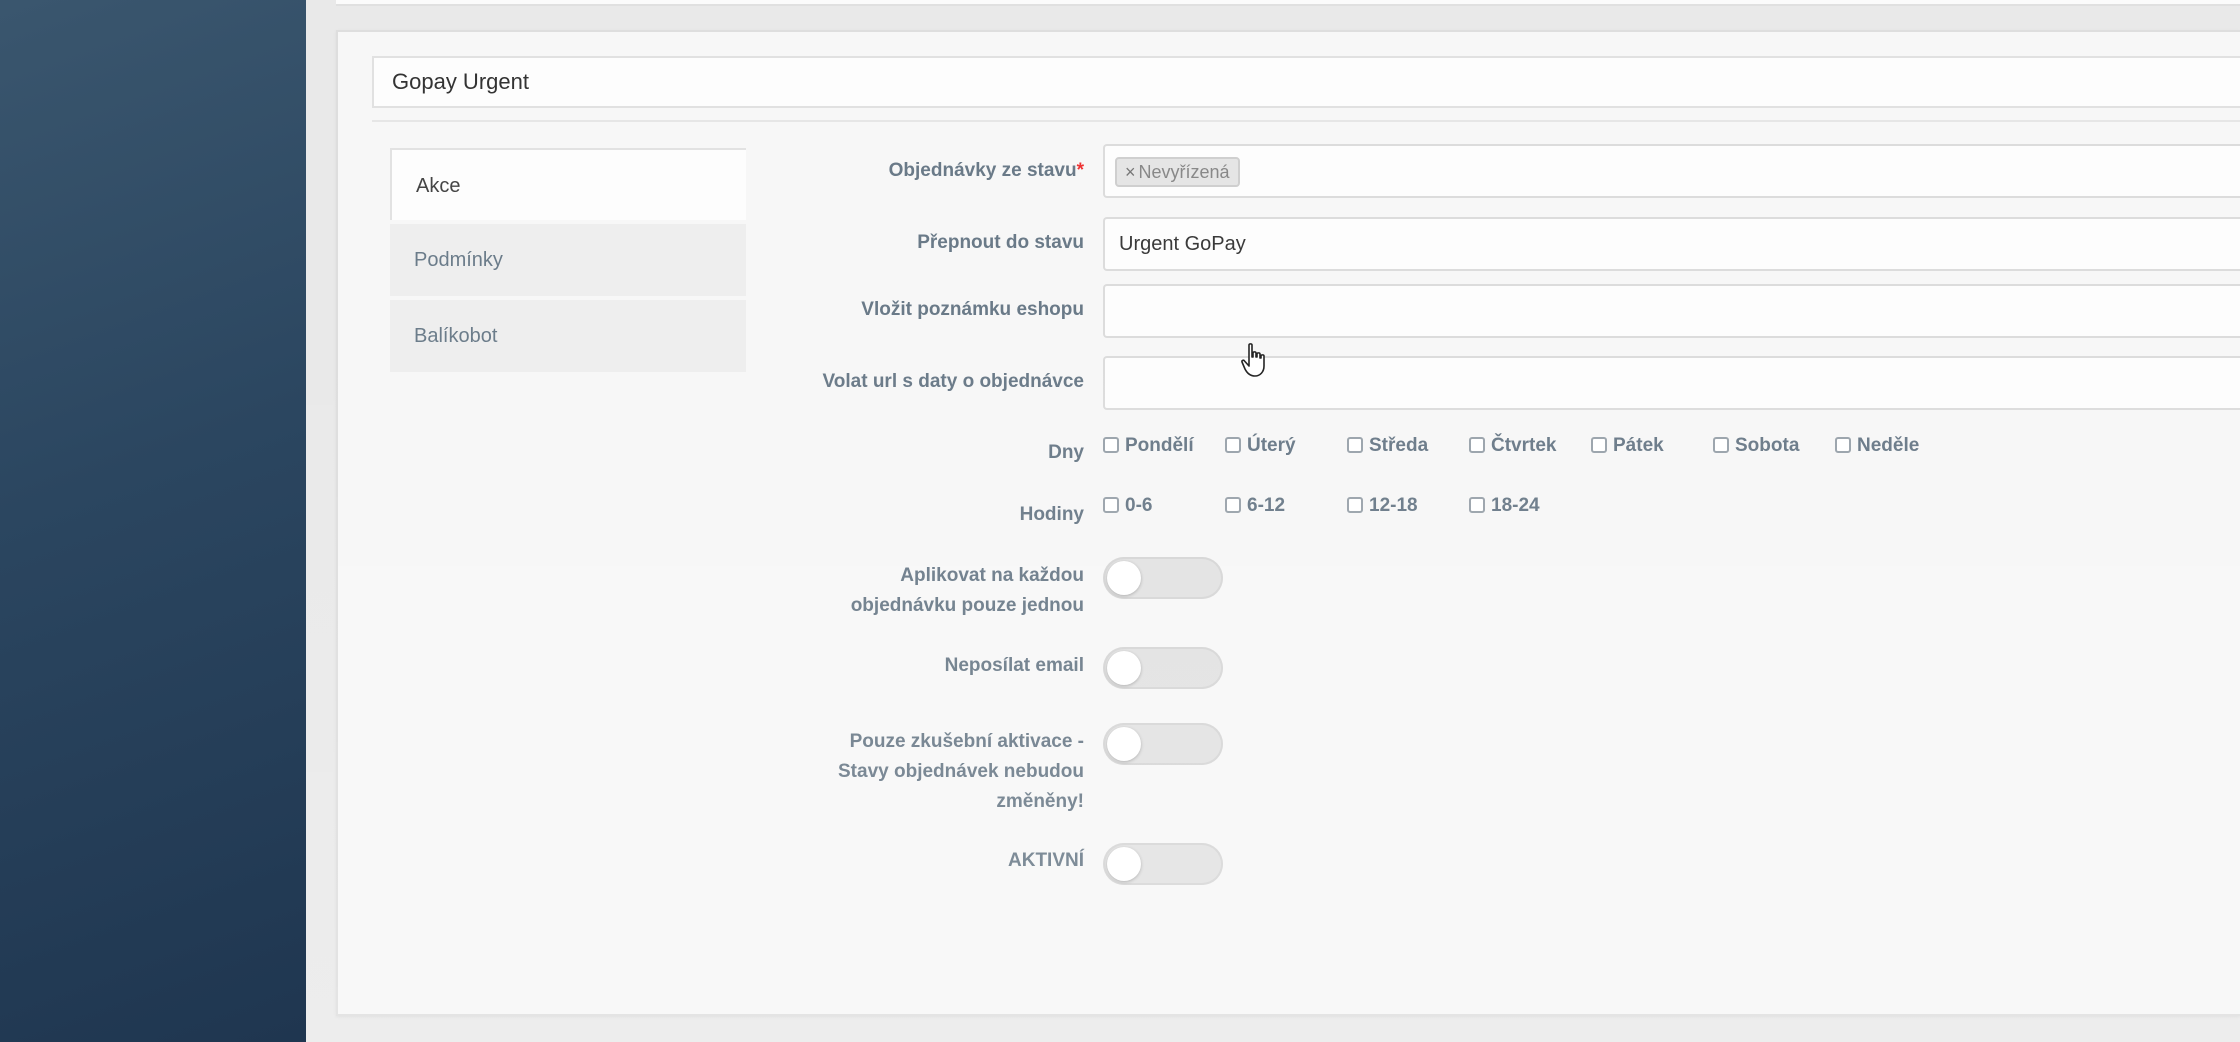 The image size is (2240, 1042). What do you see at coordinates (1184, 172) in the screenshot?
I see `status-tag-label: Nevyřízená` at bounding box center [1184, 172].